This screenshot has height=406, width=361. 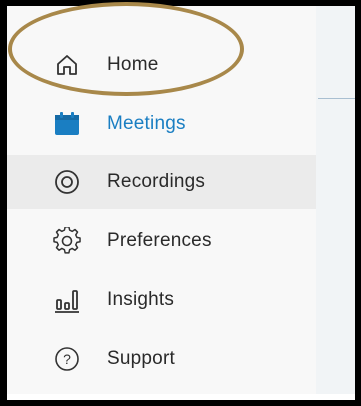 I want to click on sidebar-item-label: Meetings, so click(x=146, y=123).